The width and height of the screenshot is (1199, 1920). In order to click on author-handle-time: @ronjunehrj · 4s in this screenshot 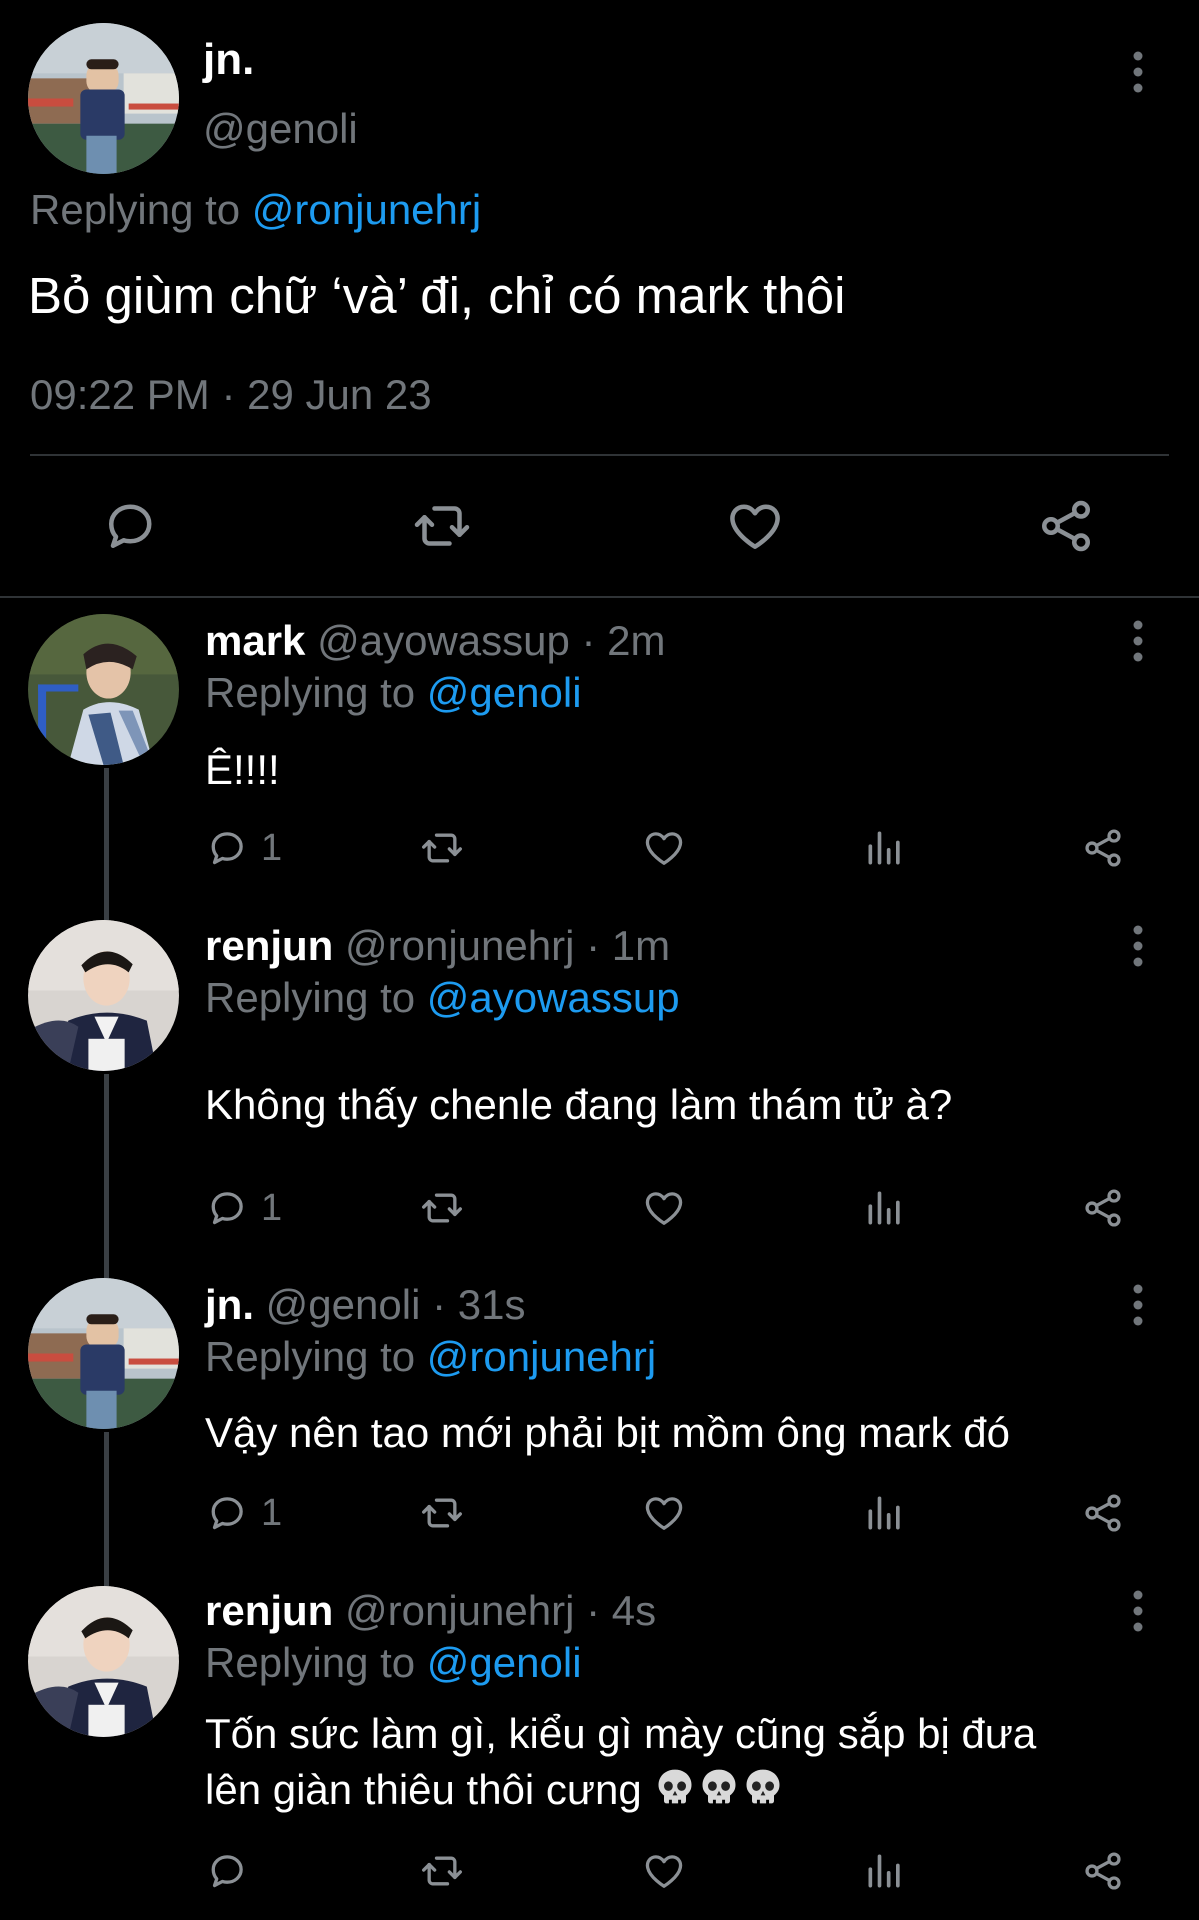, I will do `click(500, 1610)`.